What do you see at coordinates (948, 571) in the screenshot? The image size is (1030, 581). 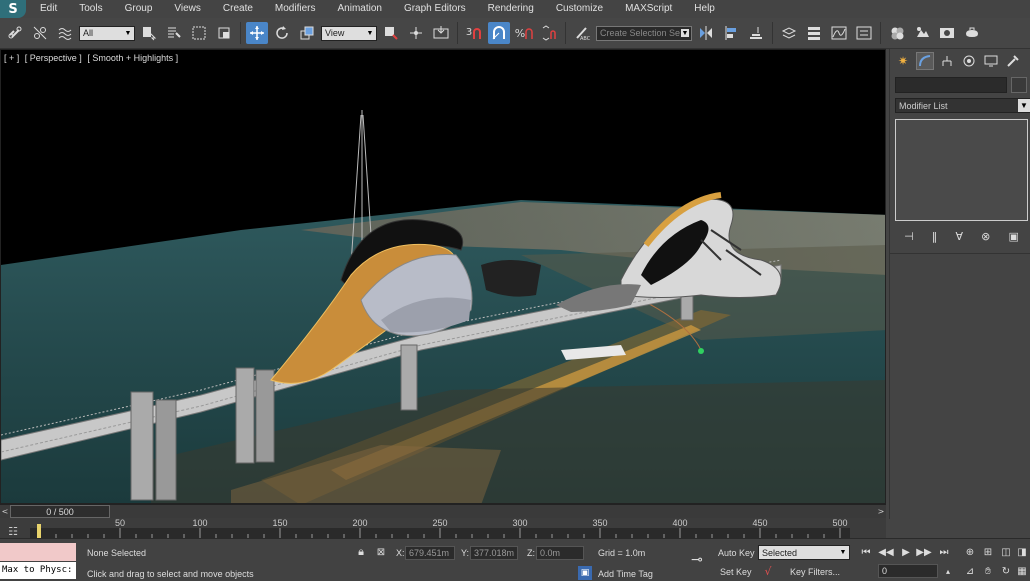 I see `time-config-icon: ▴` at bounding box center [948, 571].